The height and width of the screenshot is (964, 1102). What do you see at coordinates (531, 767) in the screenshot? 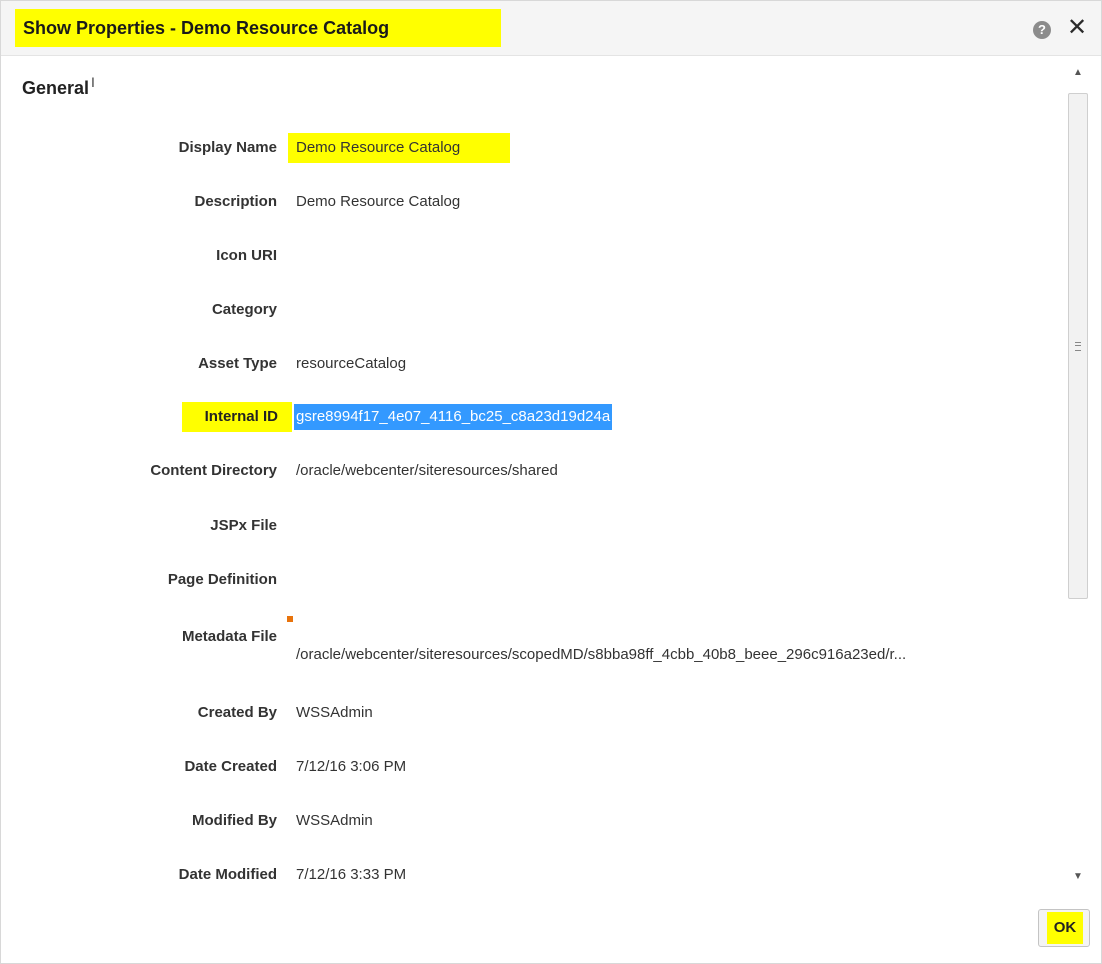
I see `property-row-date-created: Date Created 7/12/16 3:06 PM` at bounding box center [531, 767].